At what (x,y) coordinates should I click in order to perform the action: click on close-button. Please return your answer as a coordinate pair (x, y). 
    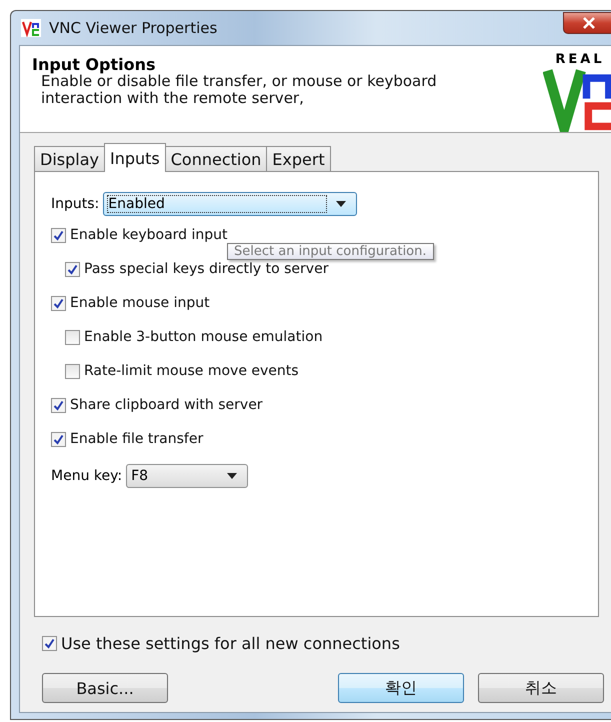
    Looking at the image, I should click on (587, 23).